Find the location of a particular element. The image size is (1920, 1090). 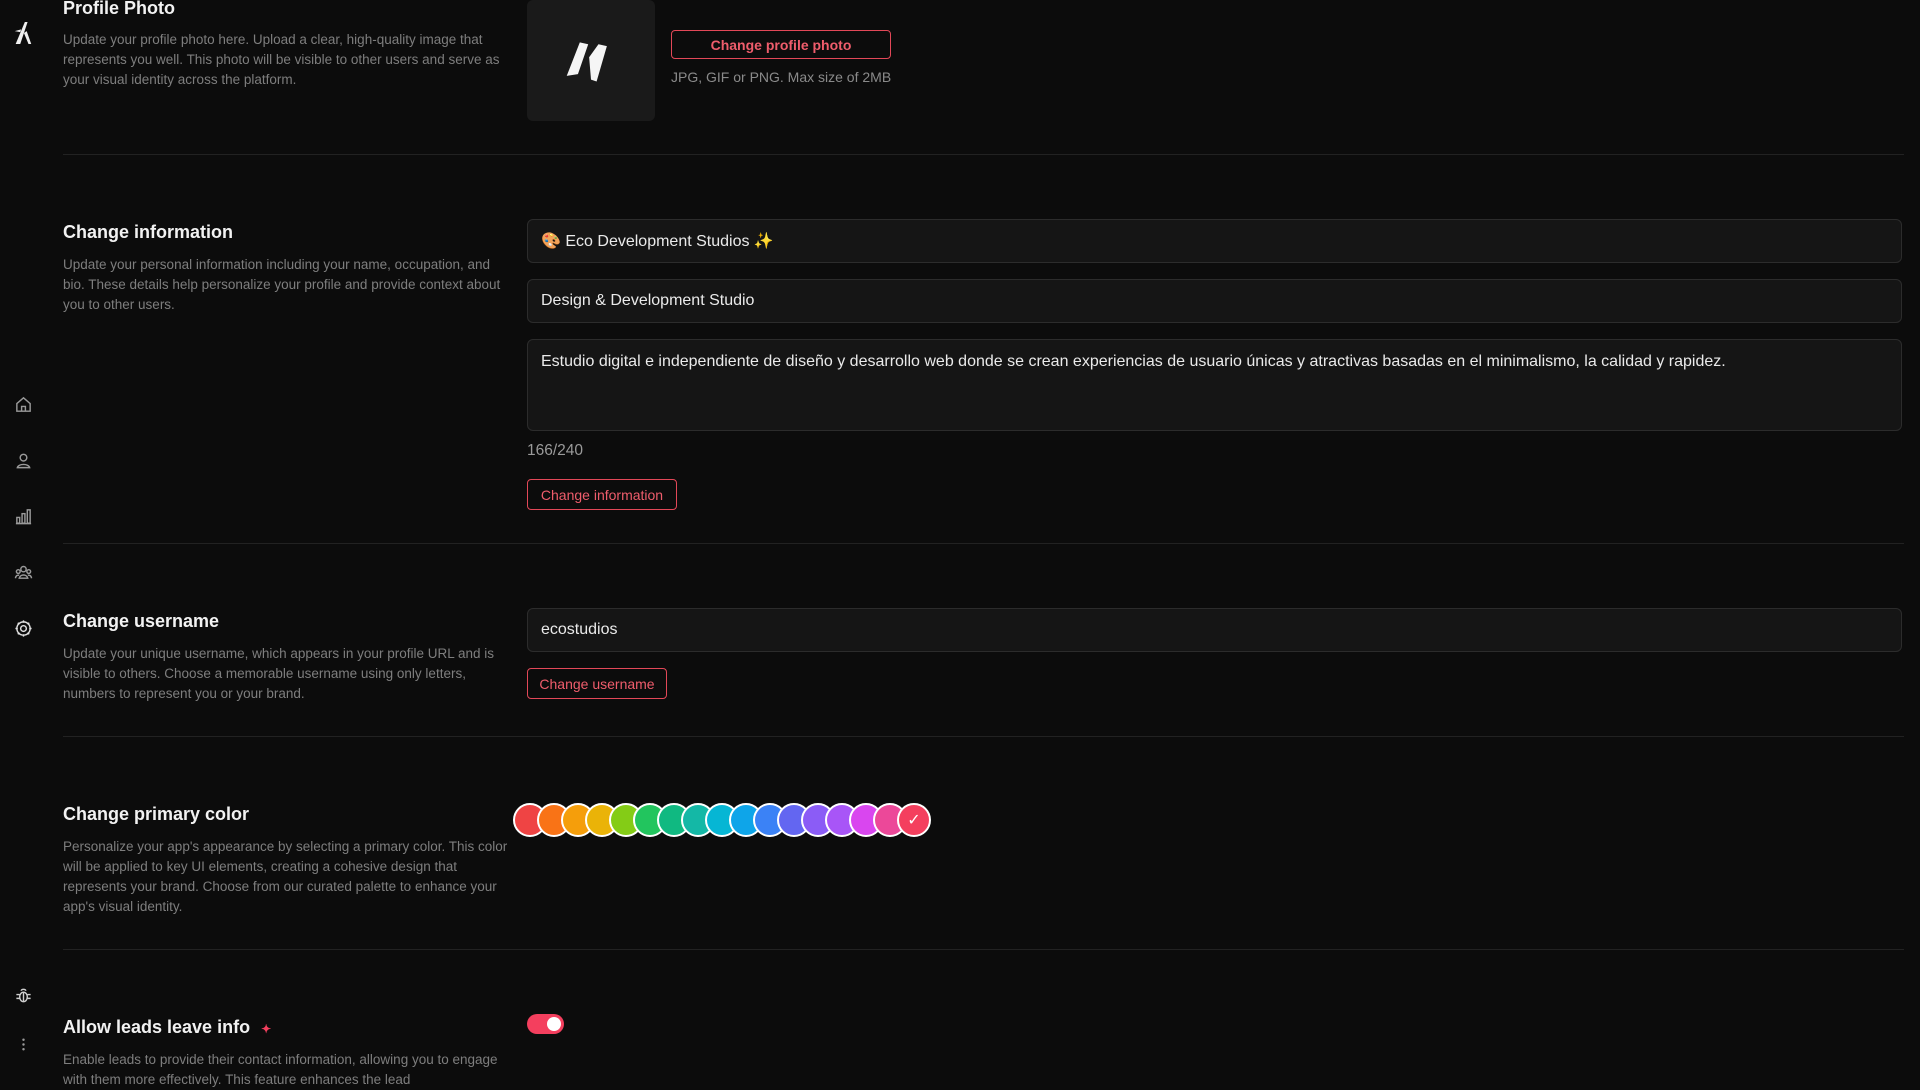

team-icon is located at coordinates (23, 572).